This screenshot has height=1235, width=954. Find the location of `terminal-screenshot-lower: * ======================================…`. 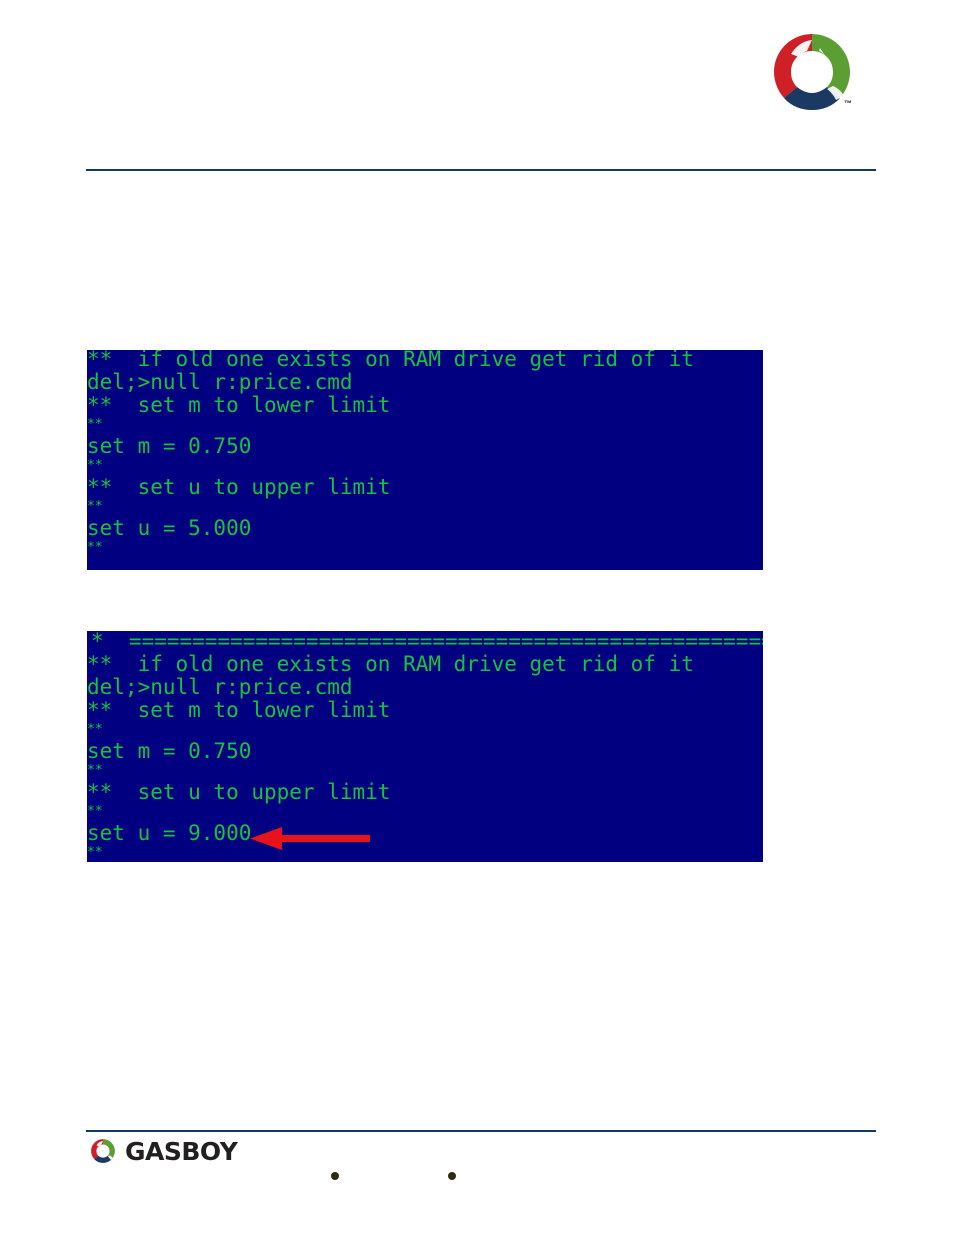

terminal-screenshot-lower: * ======================================… is located at coordinates (425, 746).